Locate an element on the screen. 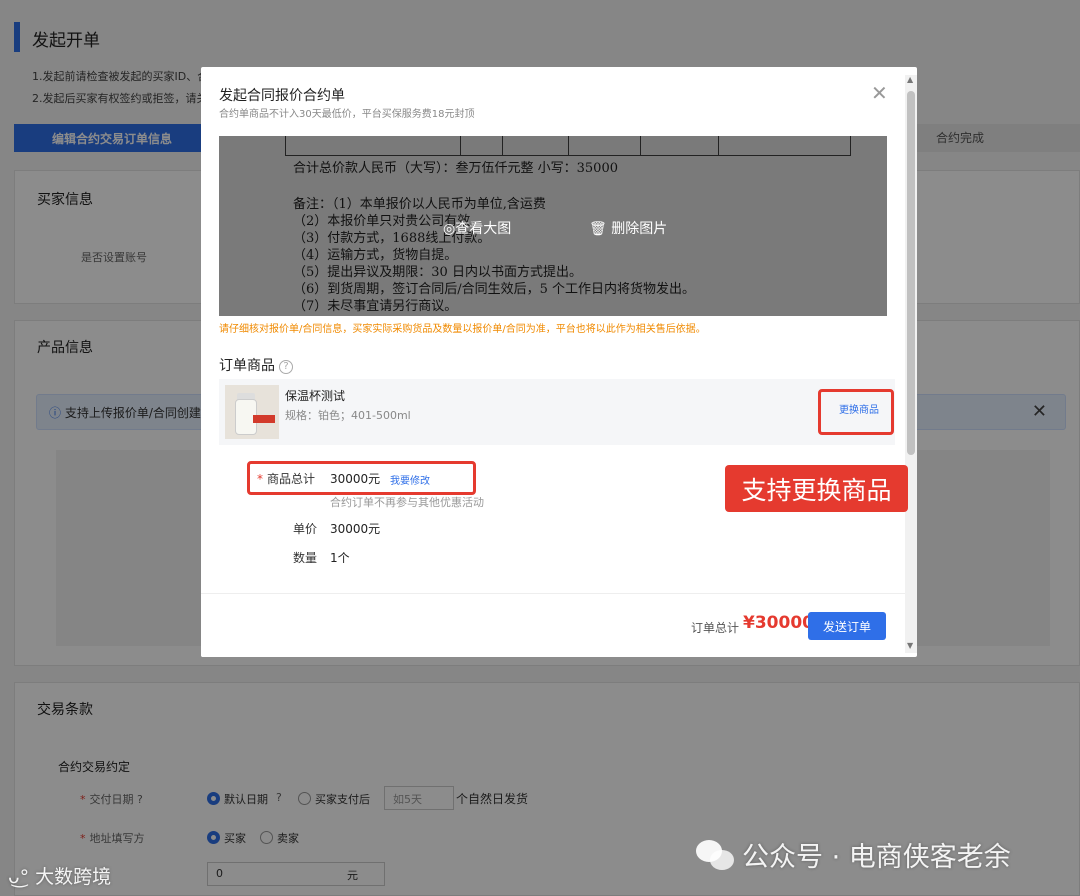 The height and width of the screenshot is (896, 1080). modal-subtitle: 合约单商品不计入30天最低价，平台买保服务费18元封顶 is located at coordinates (347, 114).